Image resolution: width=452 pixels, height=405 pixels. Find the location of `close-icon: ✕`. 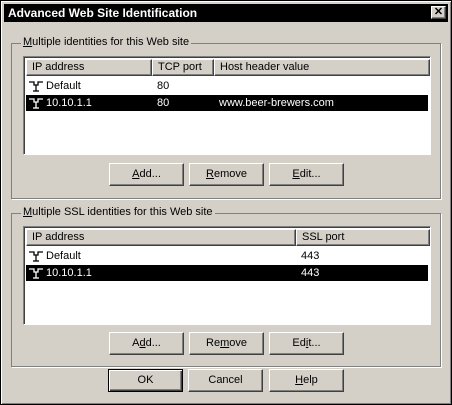

close-icon: ✕ is located at coordinates (438, 12).